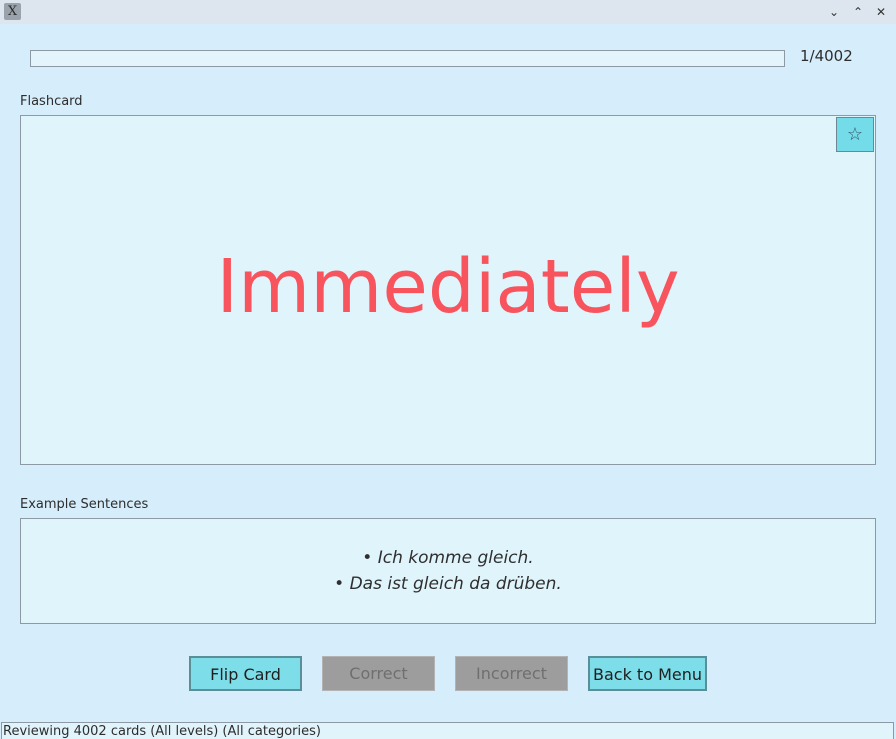  What do you see at coordinates (448, 12) in the screenshot?
I see `title-bar: X ⌄ ⌃ ✕` at bounding box center [448, 12].